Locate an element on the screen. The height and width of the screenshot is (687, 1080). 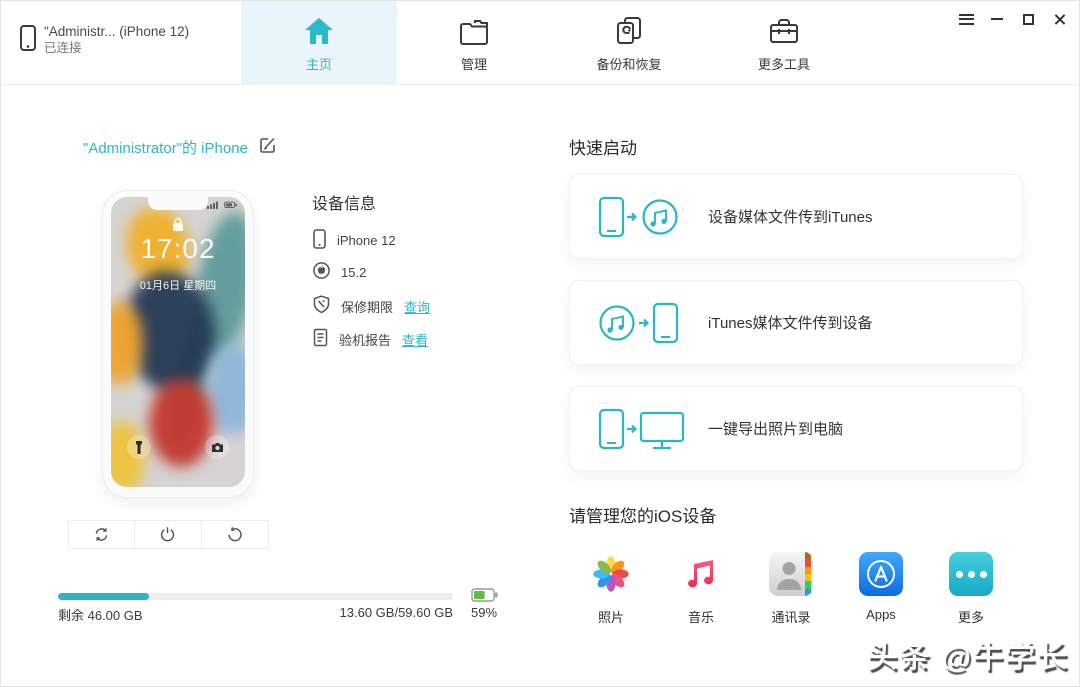
battery-percent: 59% is located at coordinates (484, 612).